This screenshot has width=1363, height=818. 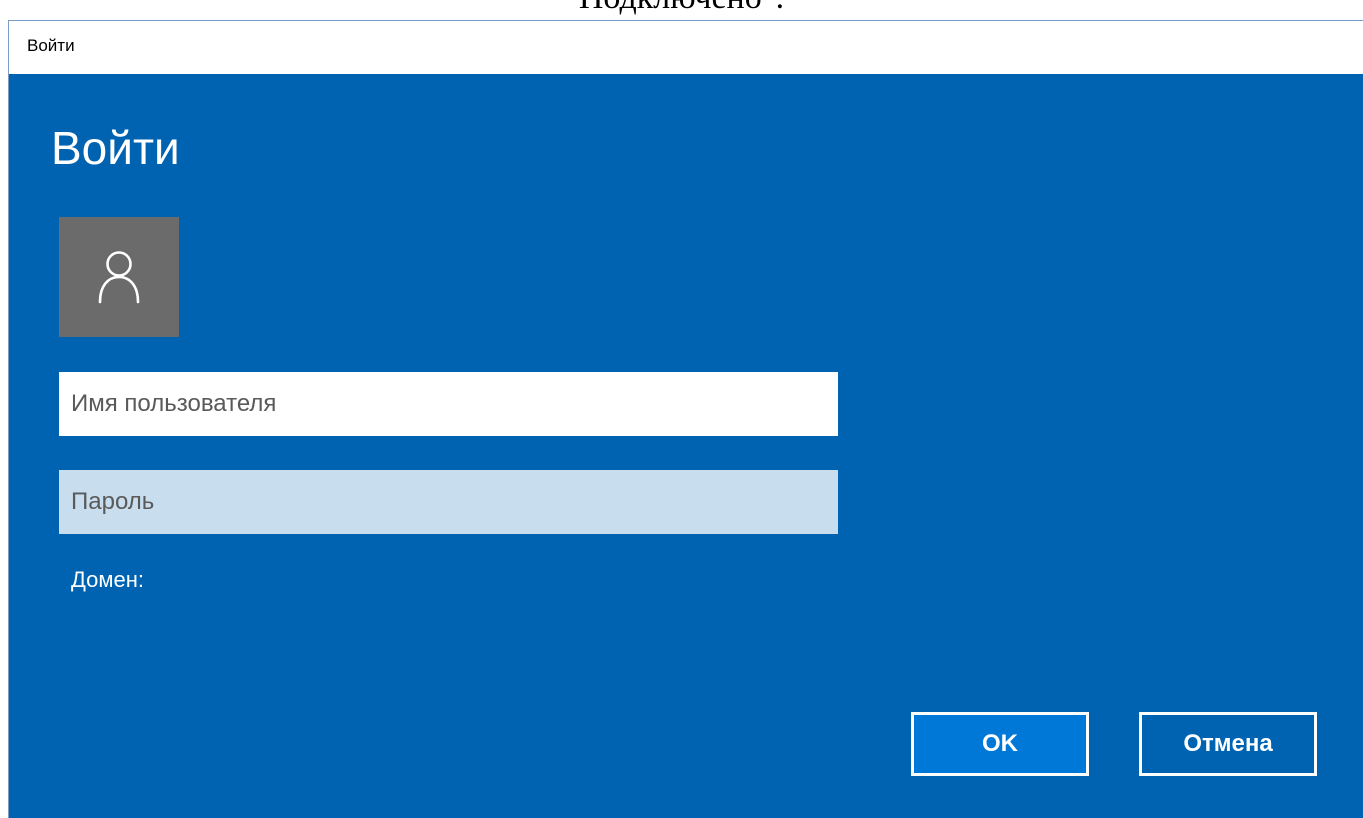 I want to click on username-input, so click(x=448, y=404).